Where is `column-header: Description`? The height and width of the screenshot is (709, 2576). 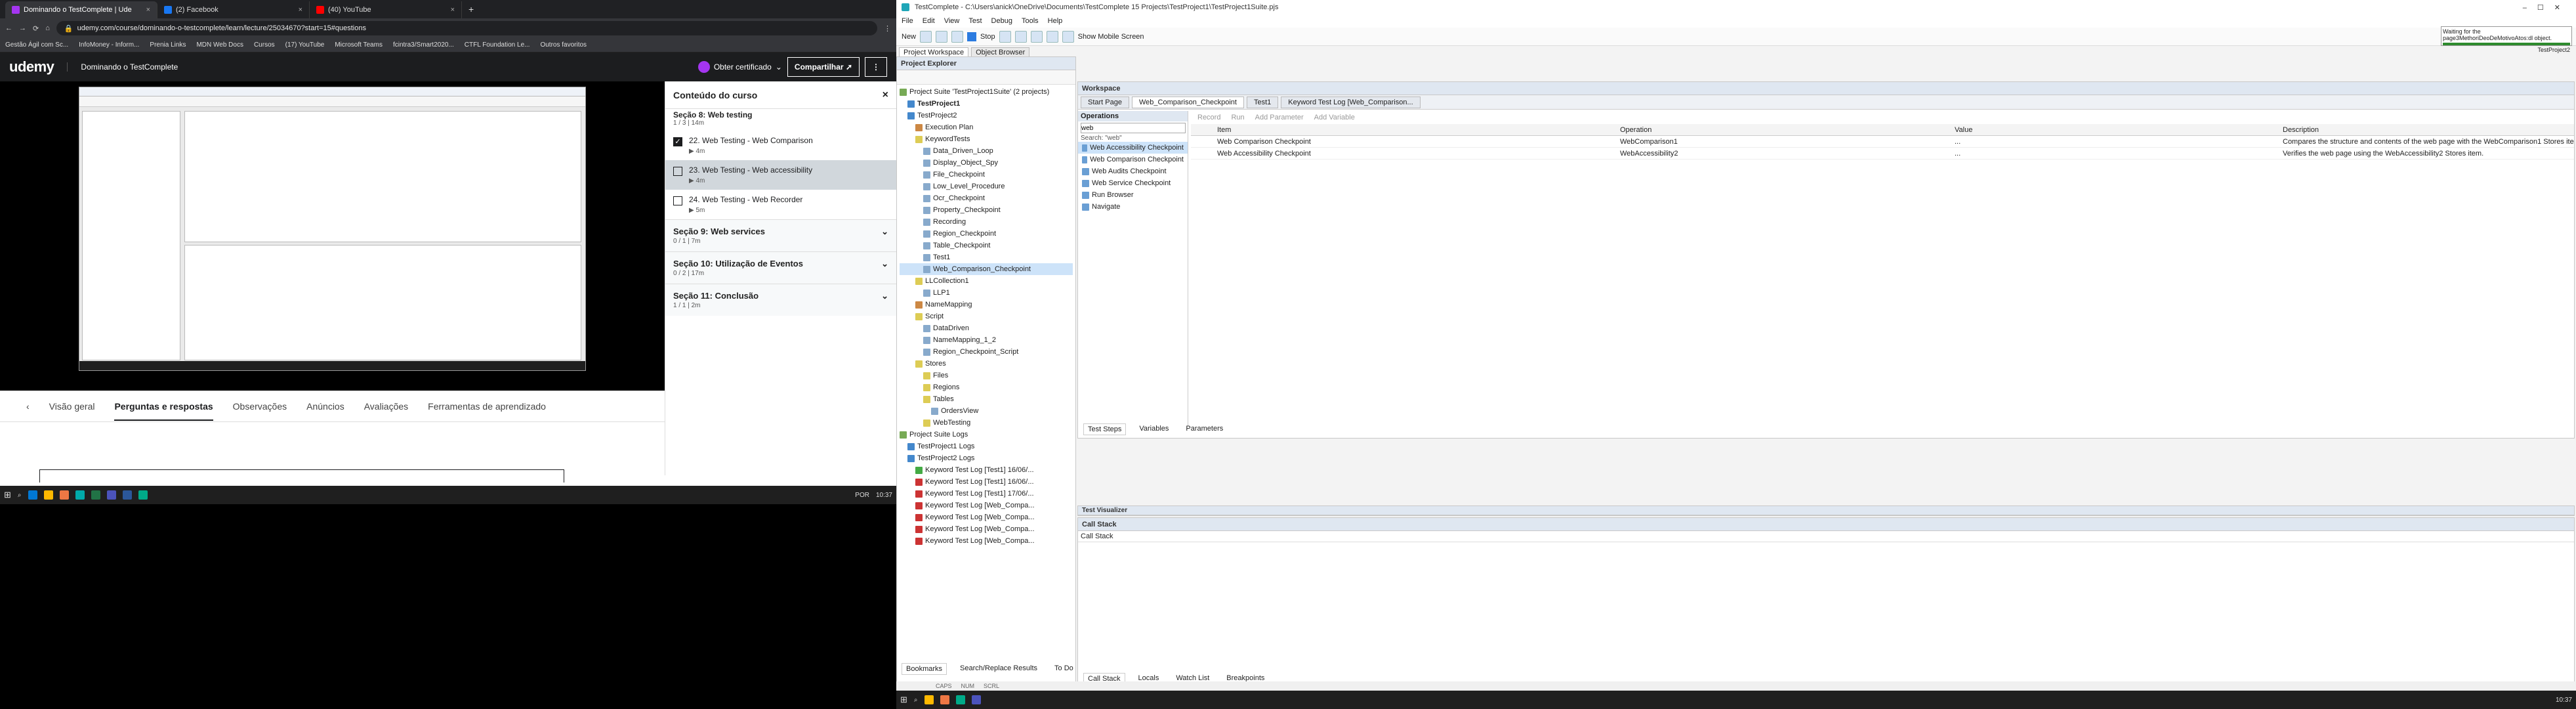
column-header: Description is located at coordinates (2427, 130).